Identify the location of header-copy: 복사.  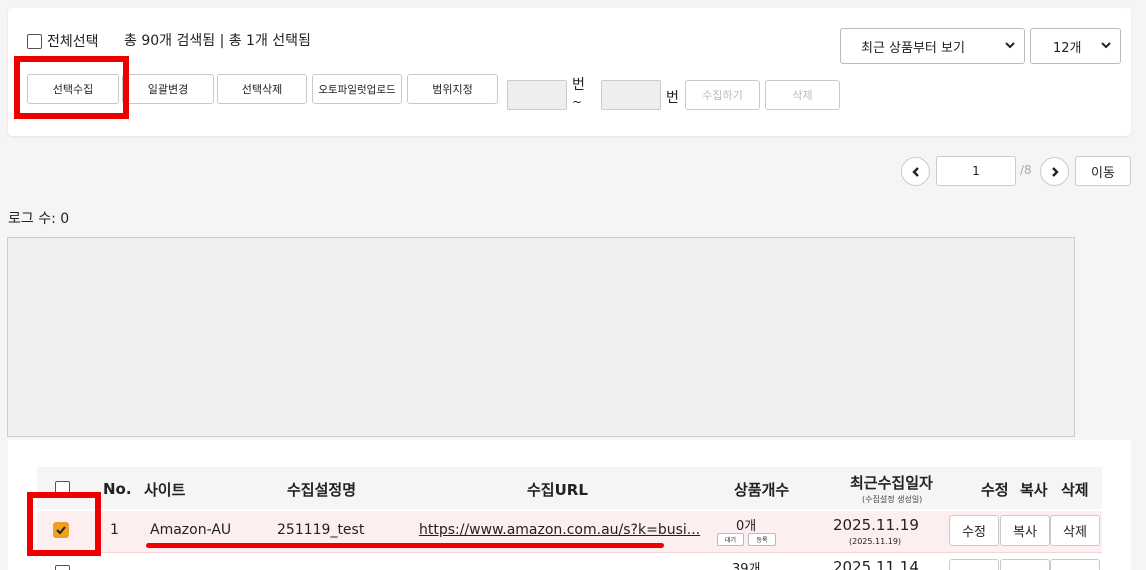
(1034, 490).